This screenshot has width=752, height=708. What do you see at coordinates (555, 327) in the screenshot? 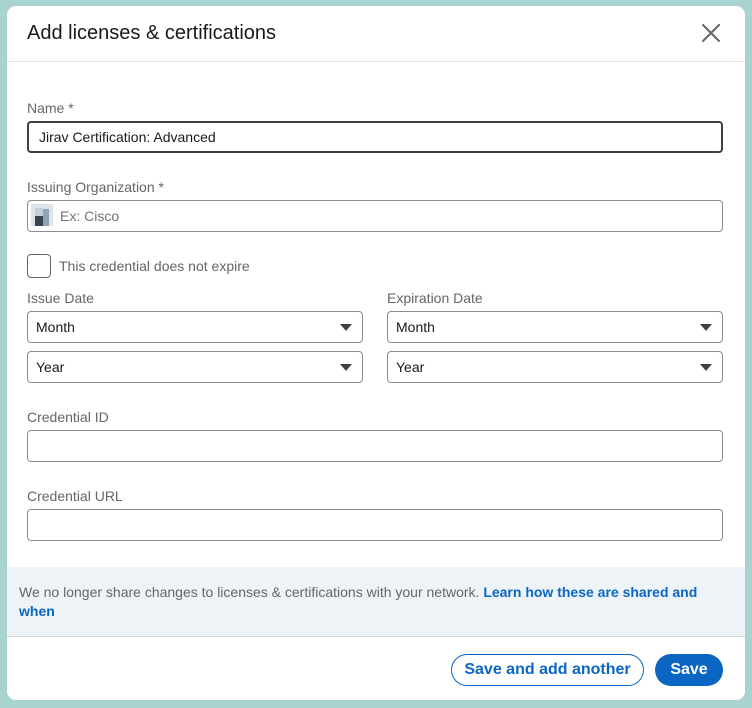
I see `expiration-month-select: Month` at bounding box center [555, 327].